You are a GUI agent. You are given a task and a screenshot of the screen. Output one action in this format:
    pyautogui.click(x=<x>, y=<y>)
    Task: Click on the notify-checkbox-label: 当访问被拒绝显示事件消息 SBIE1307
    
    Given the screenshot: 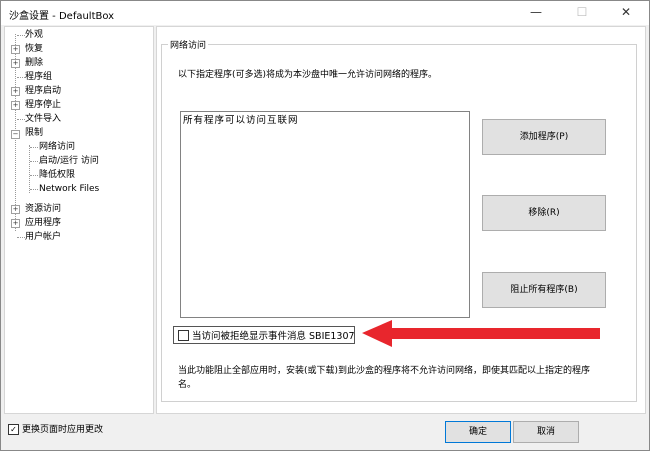 What is the action you would take?
    pyautogui.click(x=273, y=335)
    